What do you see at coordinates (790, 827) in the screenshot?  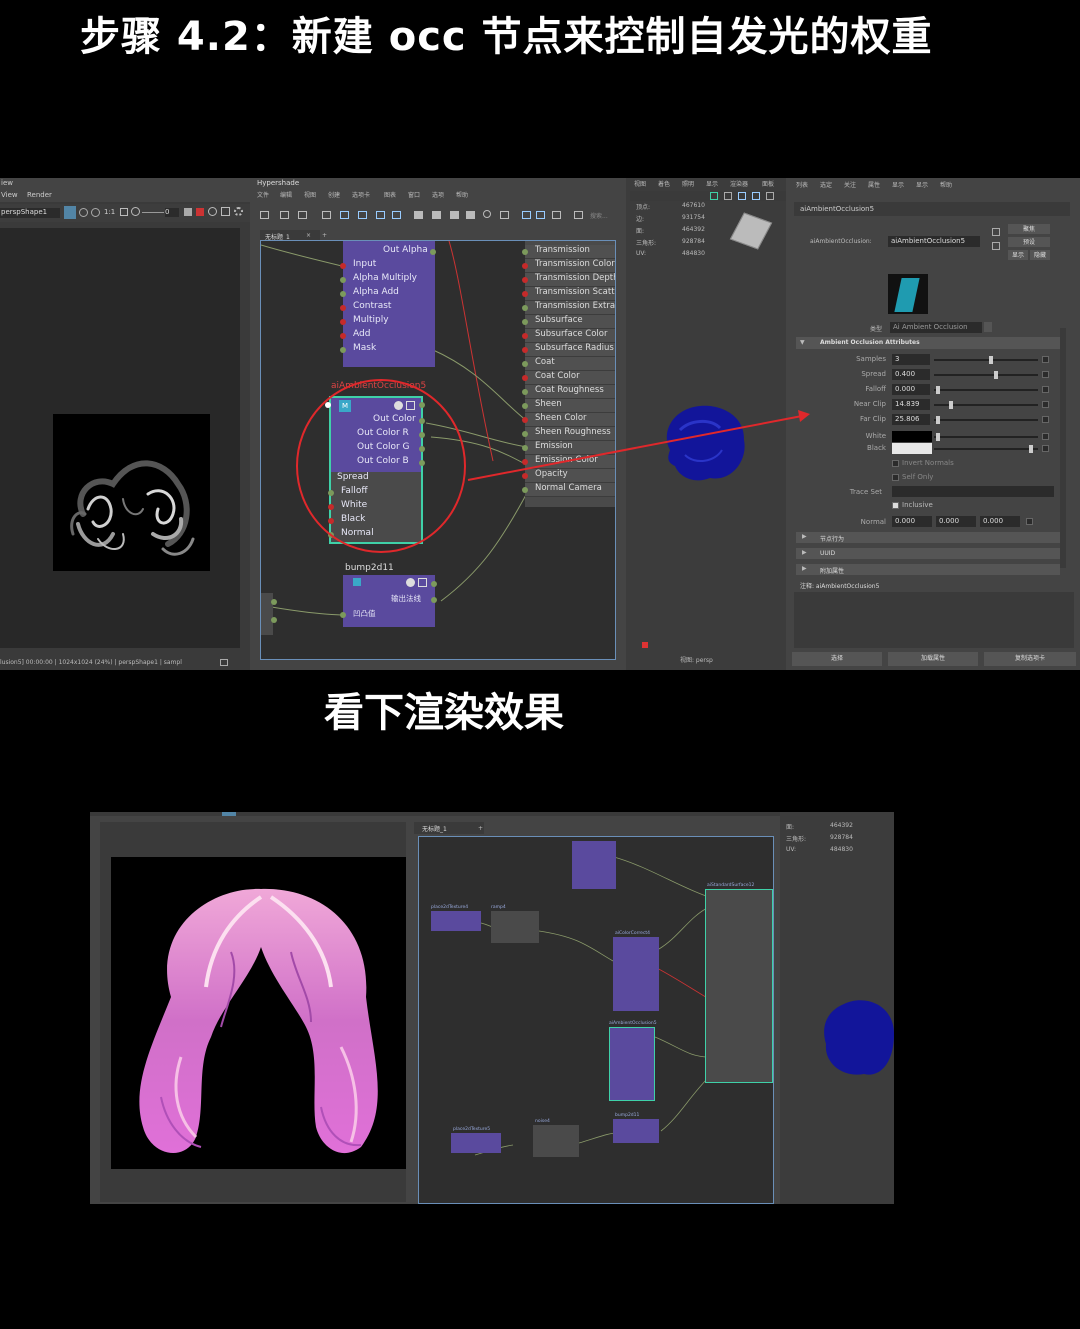 I see `stat-label: 面:` at bounding box center [790, 827].